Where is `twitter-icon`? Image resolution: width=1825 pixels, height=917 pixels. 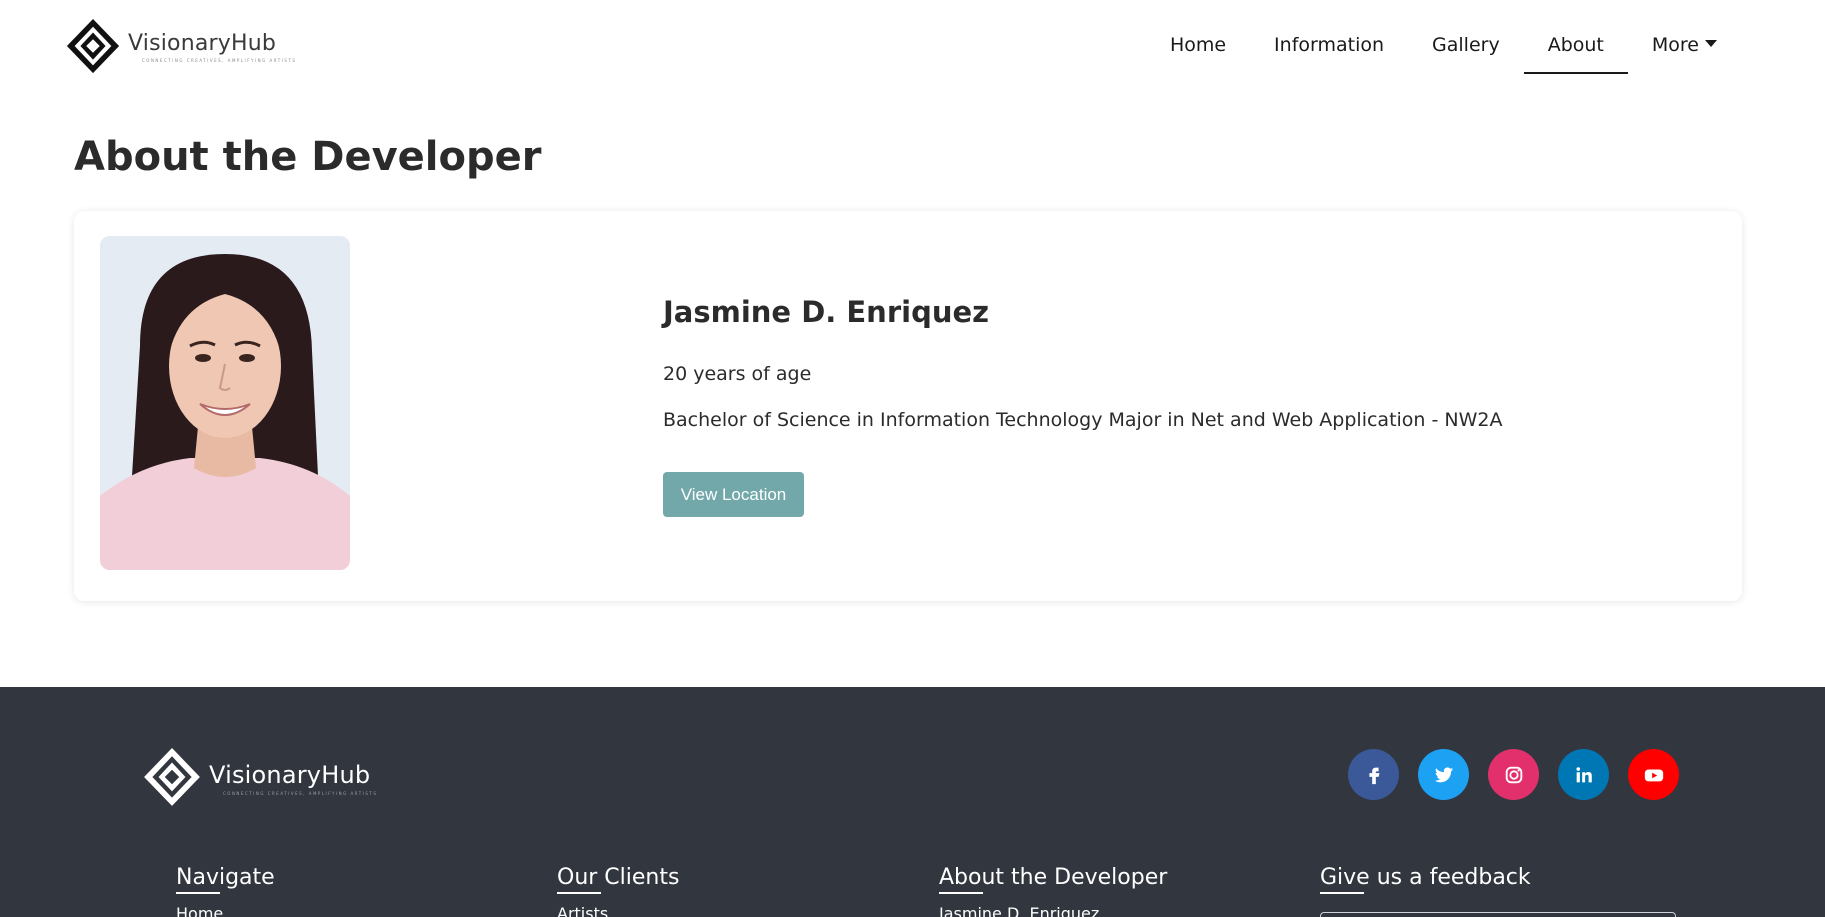 twitter-icon is located at coordinates (1443, 774).